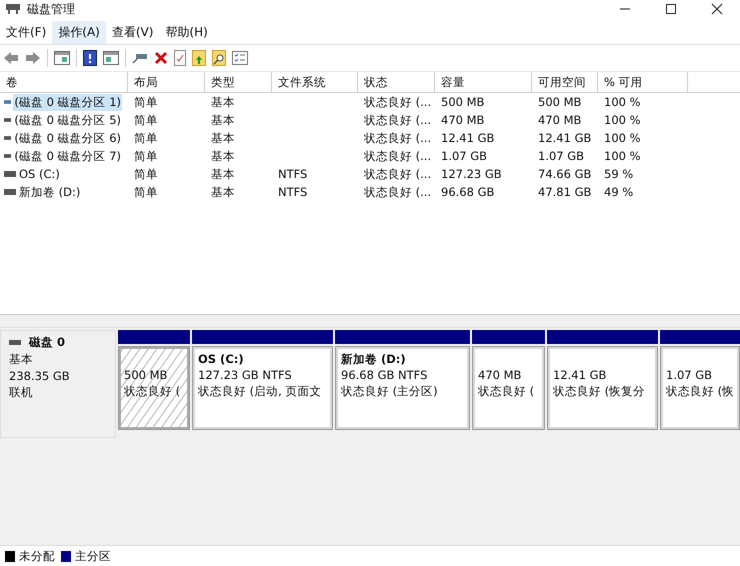 The height and width of the screenshot is (566, 740). What do you see at coordinates (166, 82) in the screenshot?
I see `column-header: 布局` at bounding box center [166, 82].